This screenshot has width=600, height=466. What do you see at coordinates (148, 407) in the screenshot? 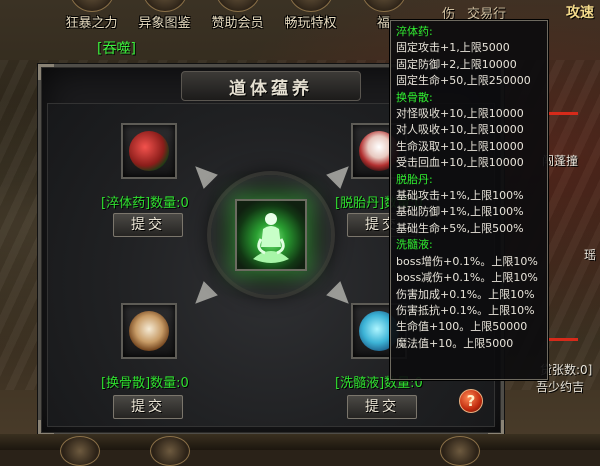
I see `submit-huangu-button: 提交` at bounding box center [148, 407].